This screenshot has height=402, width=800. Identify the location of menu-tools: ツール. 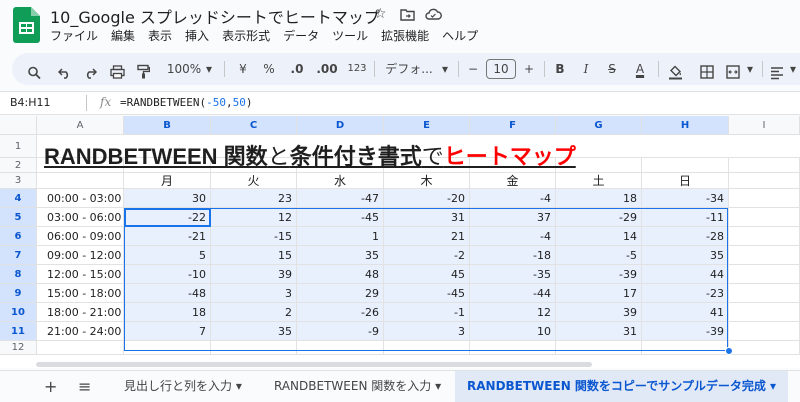
(350, 35).